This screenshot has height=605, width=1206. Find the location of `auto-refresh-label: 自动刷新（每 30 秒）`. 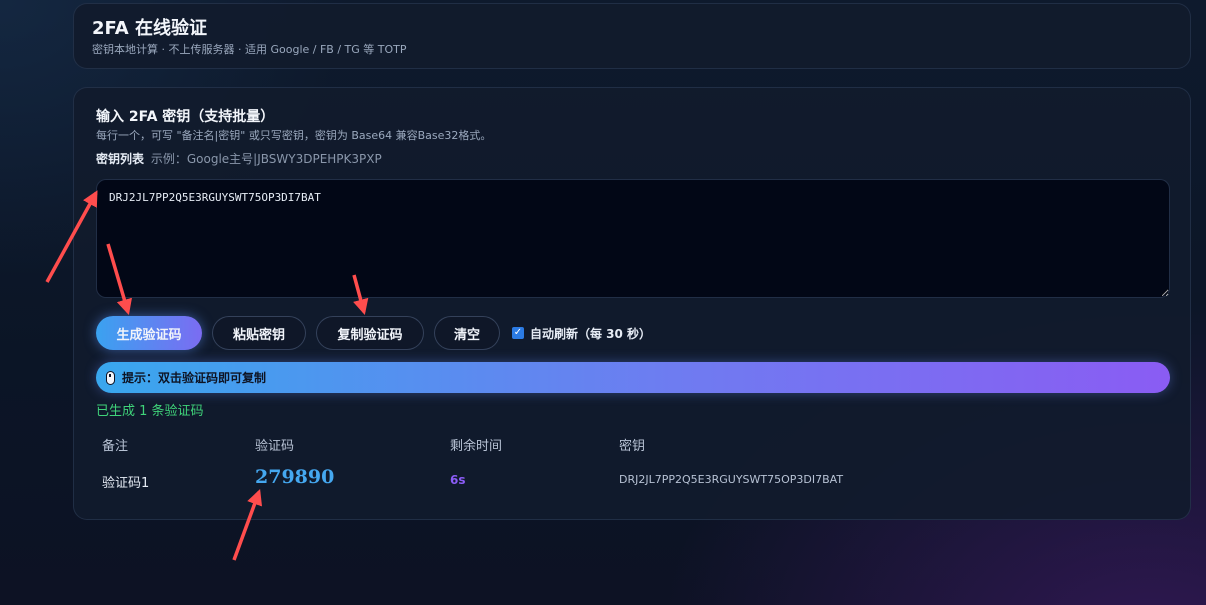

auto-refresh-label: 自动刷新（每 30 秒） is located at coordinates (591, 333).